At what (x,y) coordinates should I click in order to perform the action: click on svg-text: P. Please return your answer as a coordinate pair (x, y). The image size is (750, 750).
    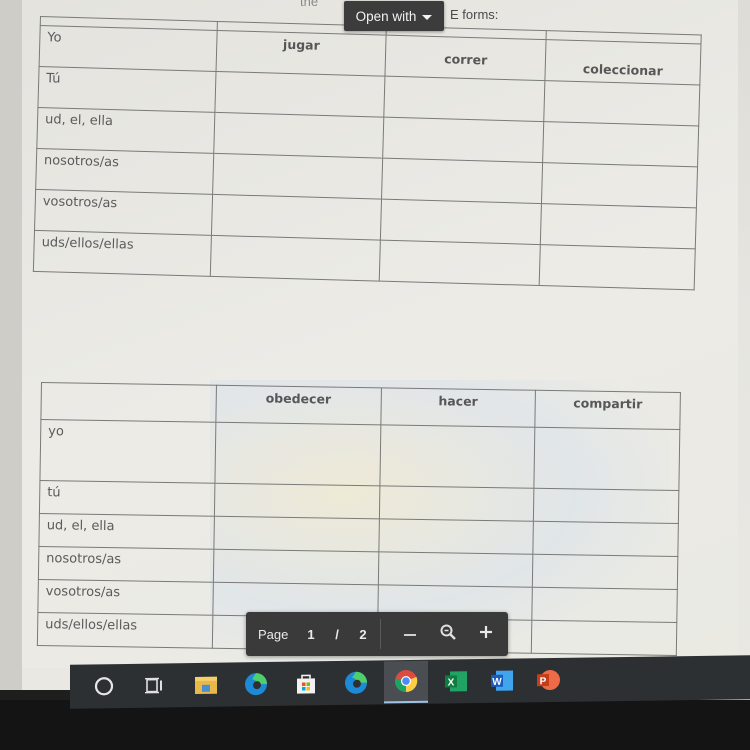
    Looking at the image, I should click on (543, 681).